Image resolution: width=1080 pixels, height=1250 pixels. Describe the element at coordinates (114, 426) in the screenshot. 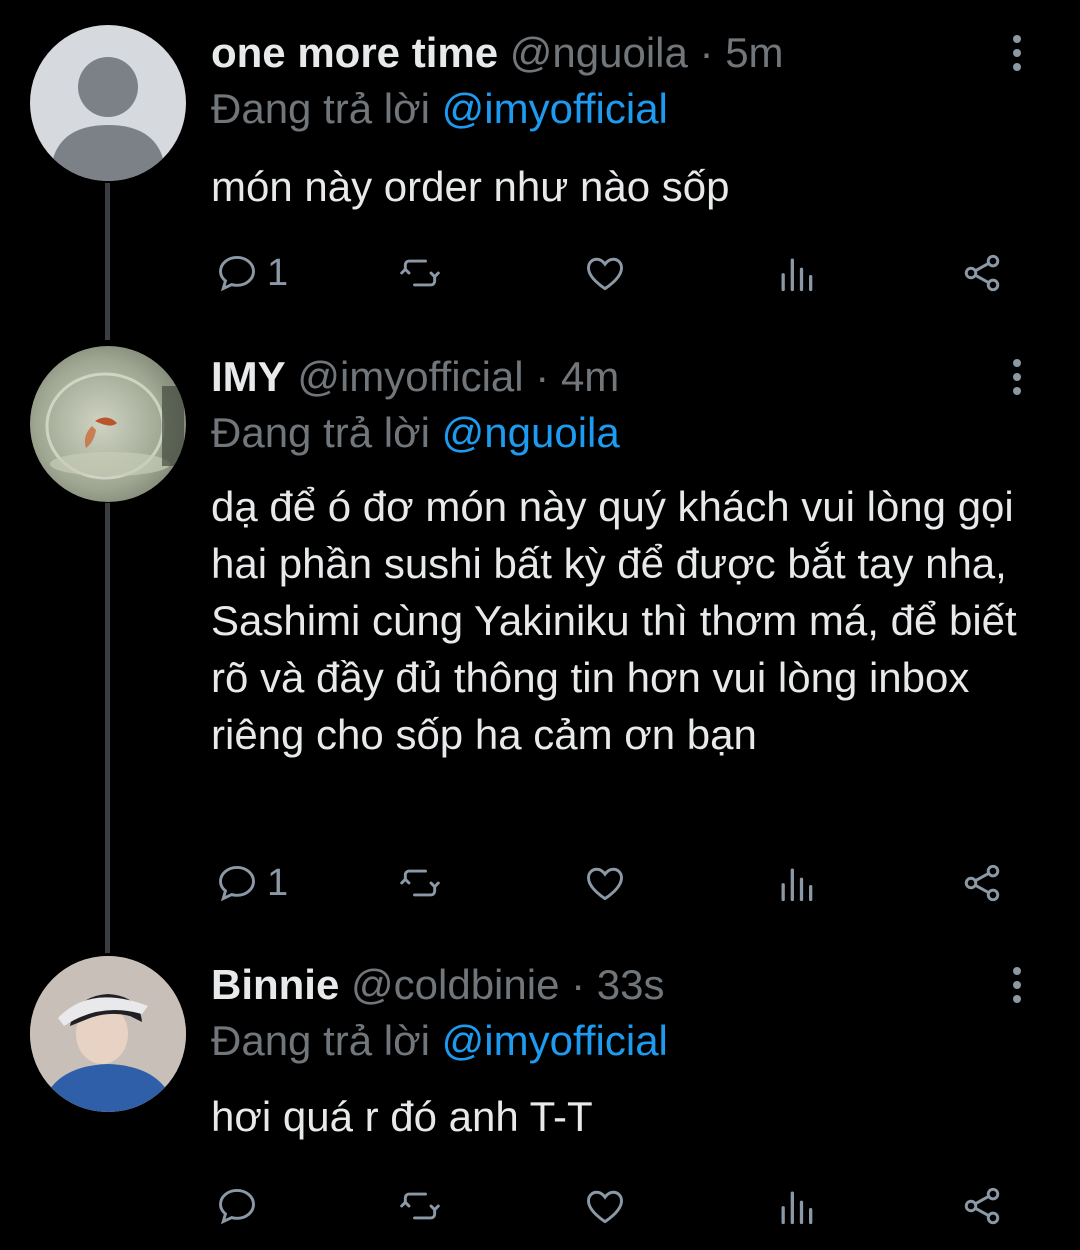

I see `fishbowl-avatar-image` at that location.